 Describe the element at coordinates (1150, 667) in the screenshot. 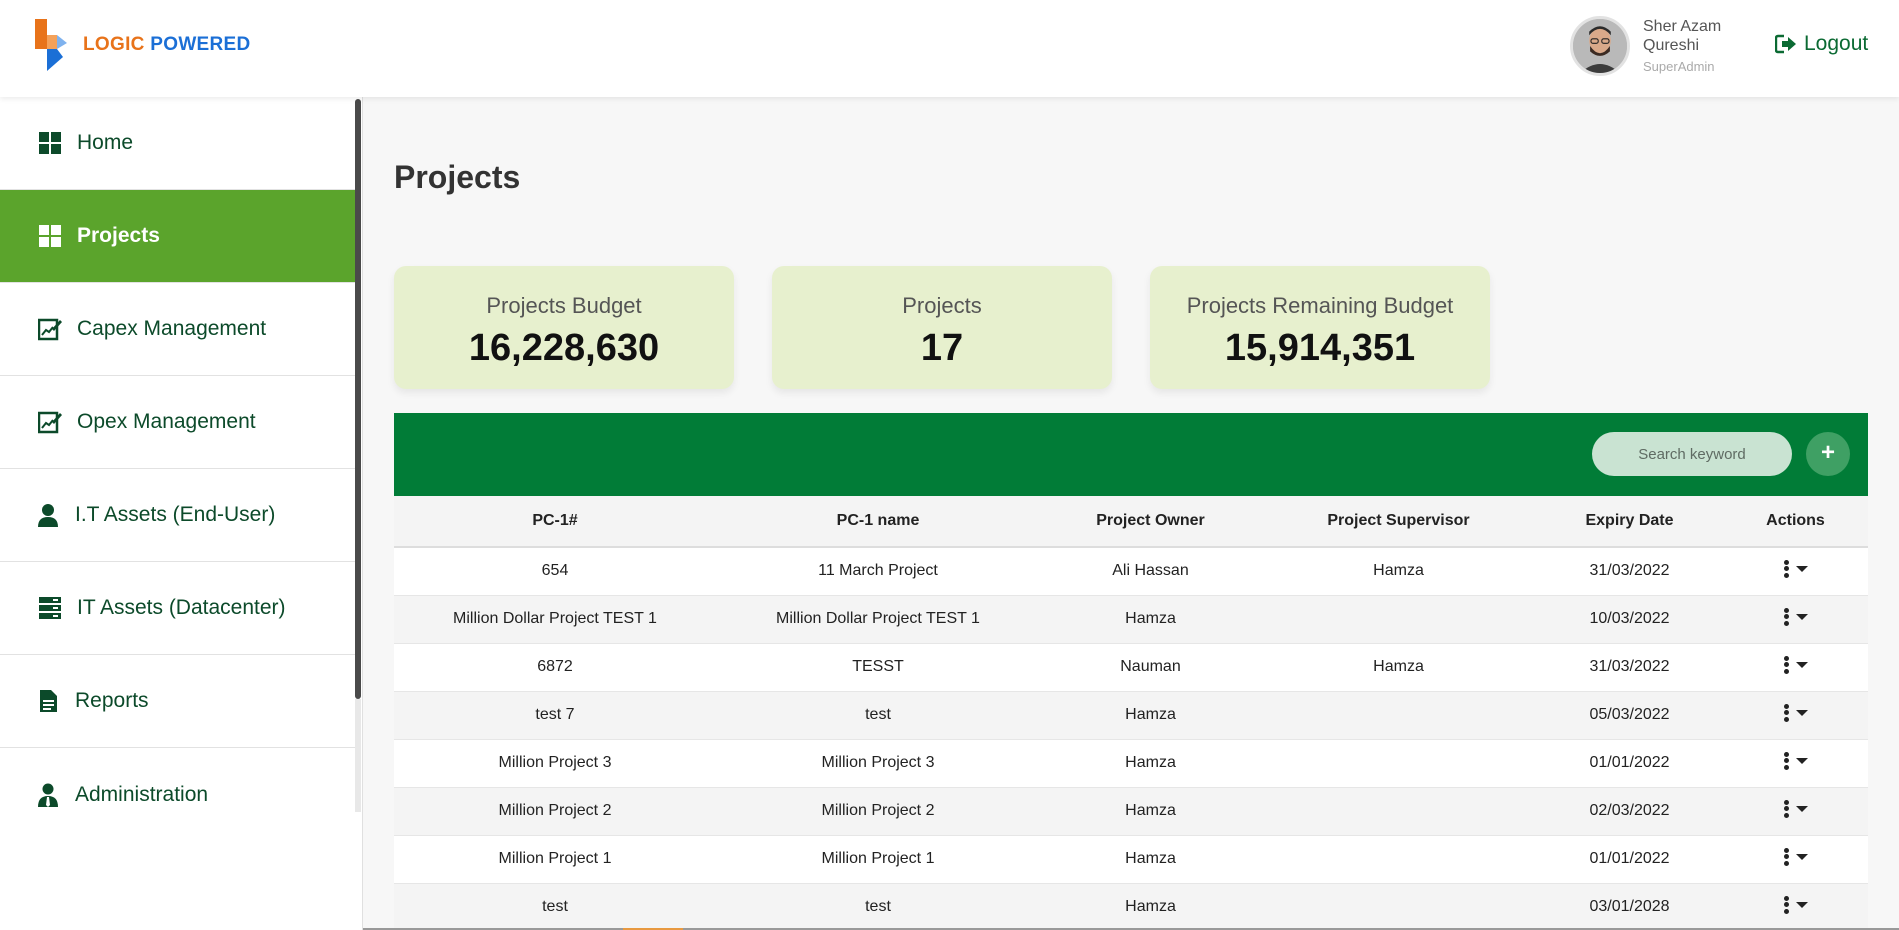

I see `table-cell: Nauman` at that location.